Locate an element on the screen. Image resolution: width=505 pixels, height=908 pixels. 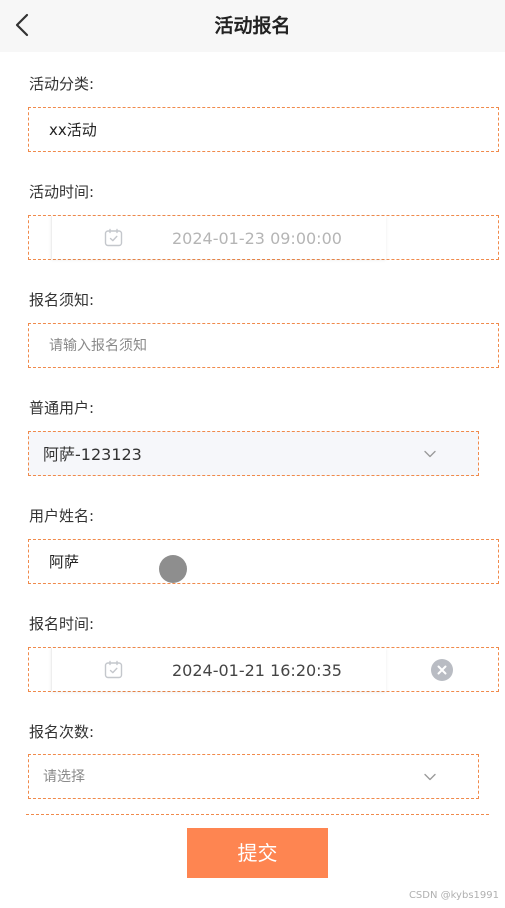
notice-input: 请输入报名须知 is located at coordinates (263, 345).